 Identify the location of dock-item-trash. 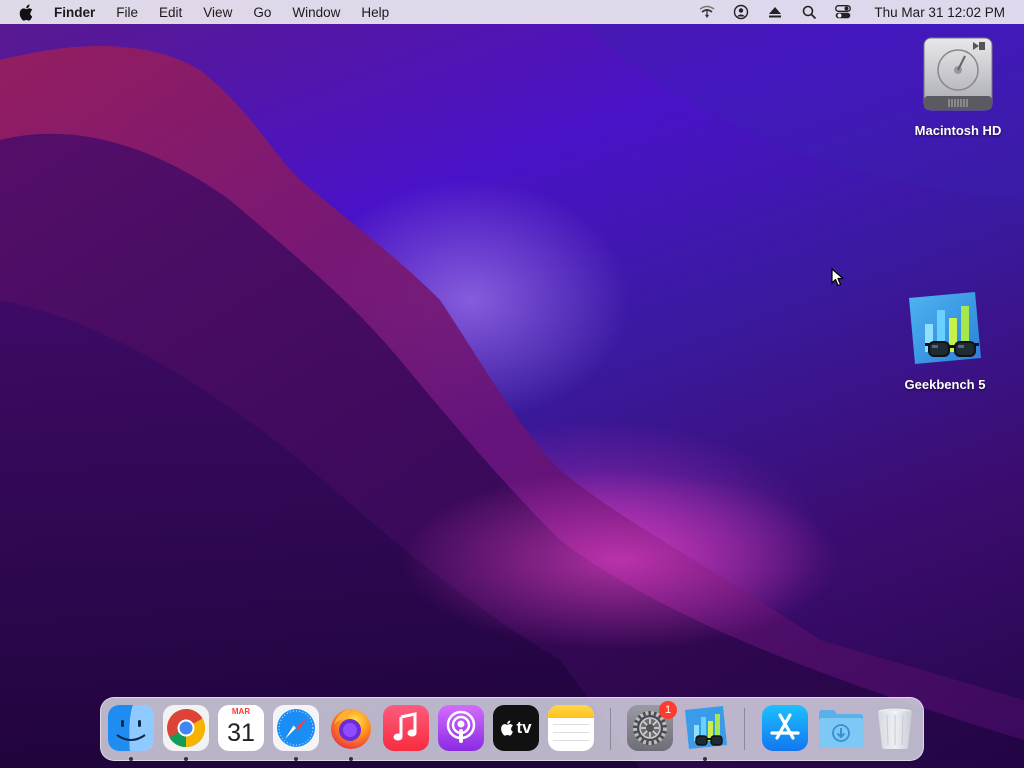
(895, 728).